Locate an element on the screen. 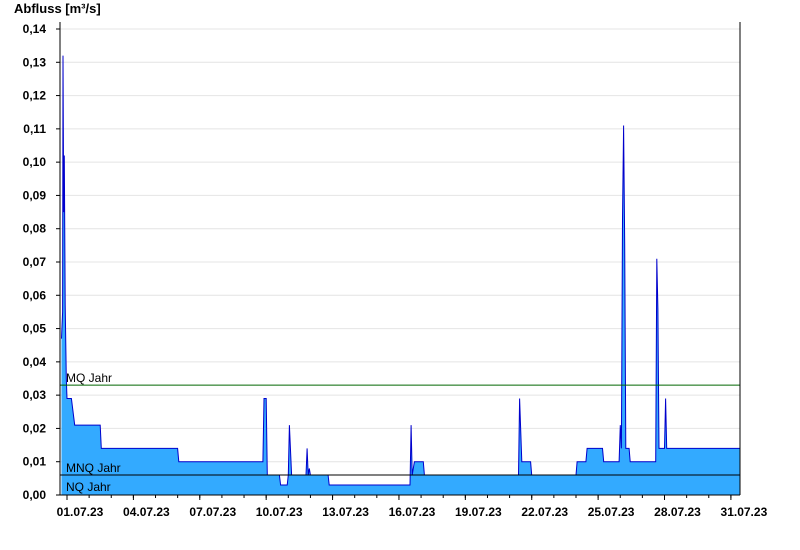 Image resolution: width=800 pixels, height=550 pixels. x-tick-label: 31.07.23 is located at coordinates (744, 512).